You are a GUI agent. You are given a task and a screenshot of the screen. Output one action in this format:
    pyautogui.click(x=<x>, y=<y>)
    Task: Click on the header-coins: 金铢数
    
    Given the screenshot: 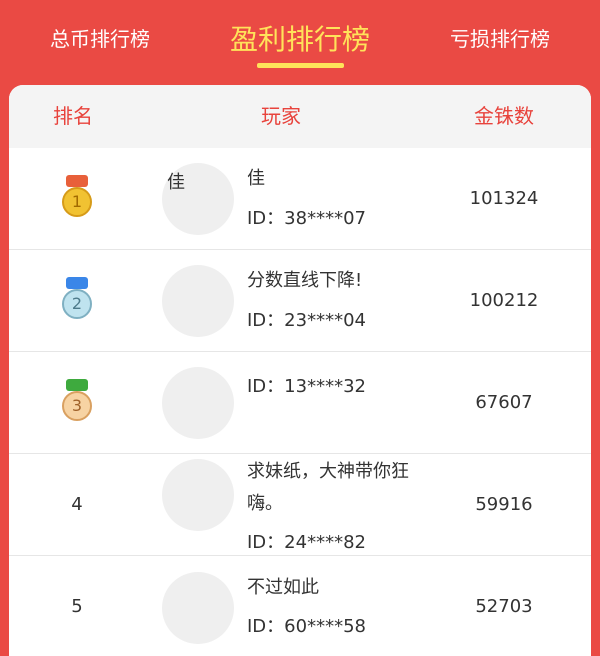 What is the action you would take?
    pyautogui.click(x=504, y=116)
    